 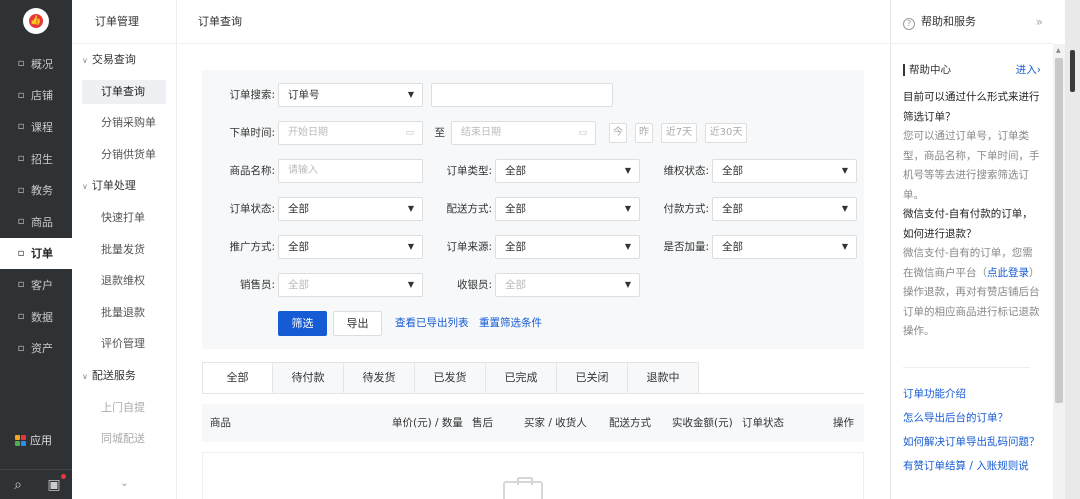 I want to click on nav-item: ▫ 数据, so click(x=36, y=317).